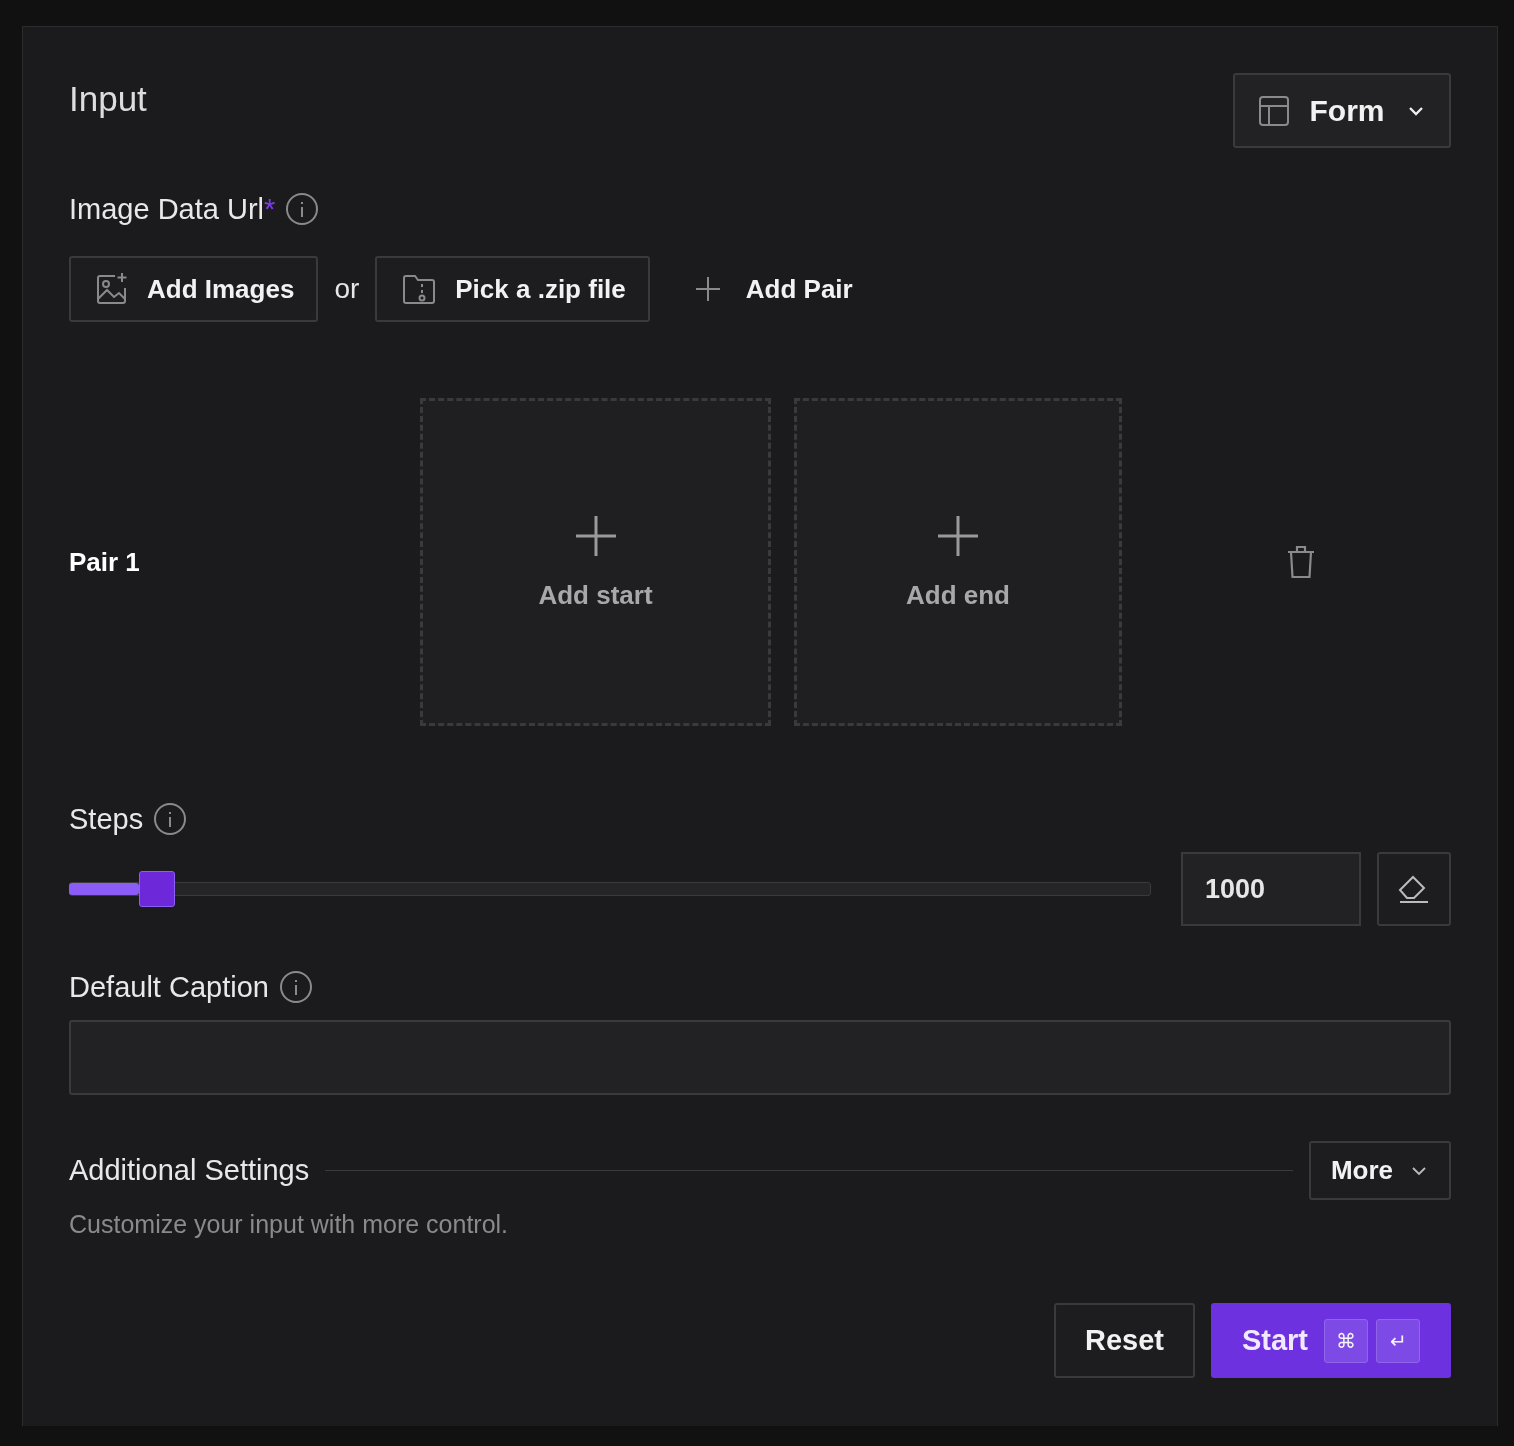  Describe the element at coordinates (512, 289) in the screenshot. I see `pick-zip-button: Pick a .zip file` at that location.